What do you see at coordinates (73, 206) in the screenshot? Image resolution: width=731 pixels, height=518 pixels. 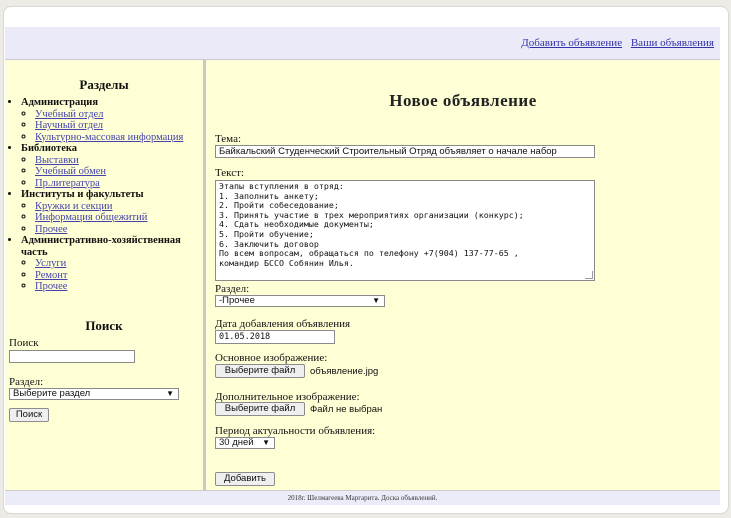 I see `sidebar-link: Кружки и секции` at bounding box center [73, 206].